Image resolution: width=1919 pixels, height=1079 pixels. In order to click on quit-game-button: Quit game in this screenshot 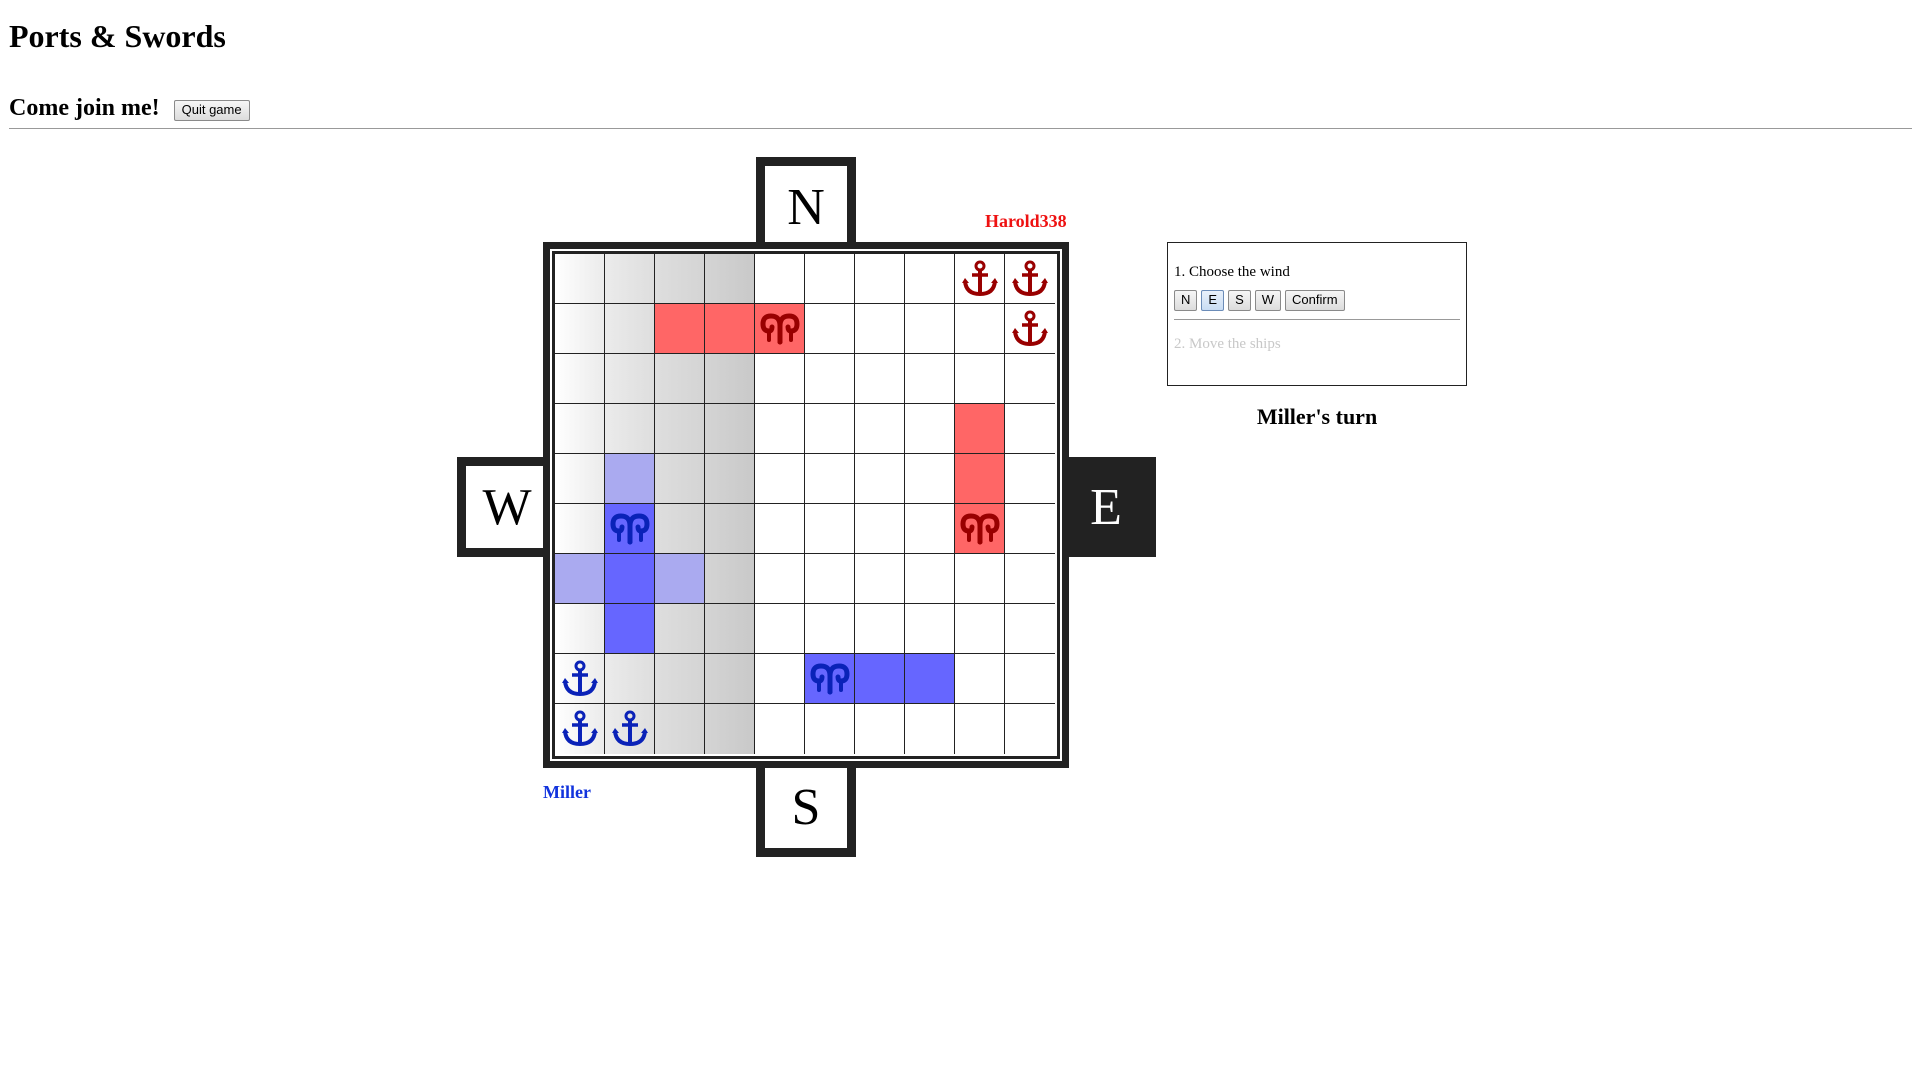, I will do `click(211, 110)`.